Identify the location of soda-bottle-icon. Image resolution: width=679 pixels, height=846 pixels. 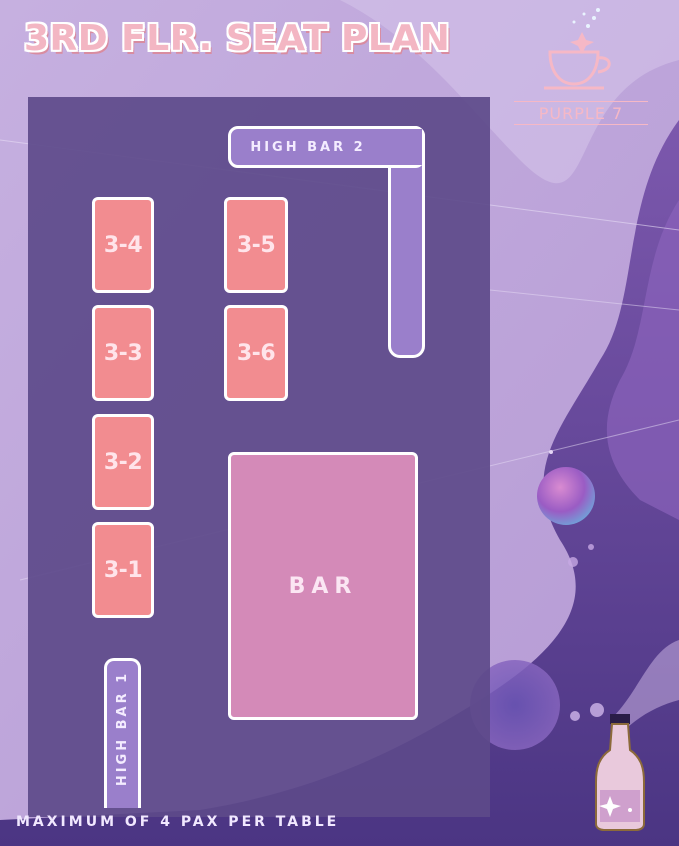
(620, 772).